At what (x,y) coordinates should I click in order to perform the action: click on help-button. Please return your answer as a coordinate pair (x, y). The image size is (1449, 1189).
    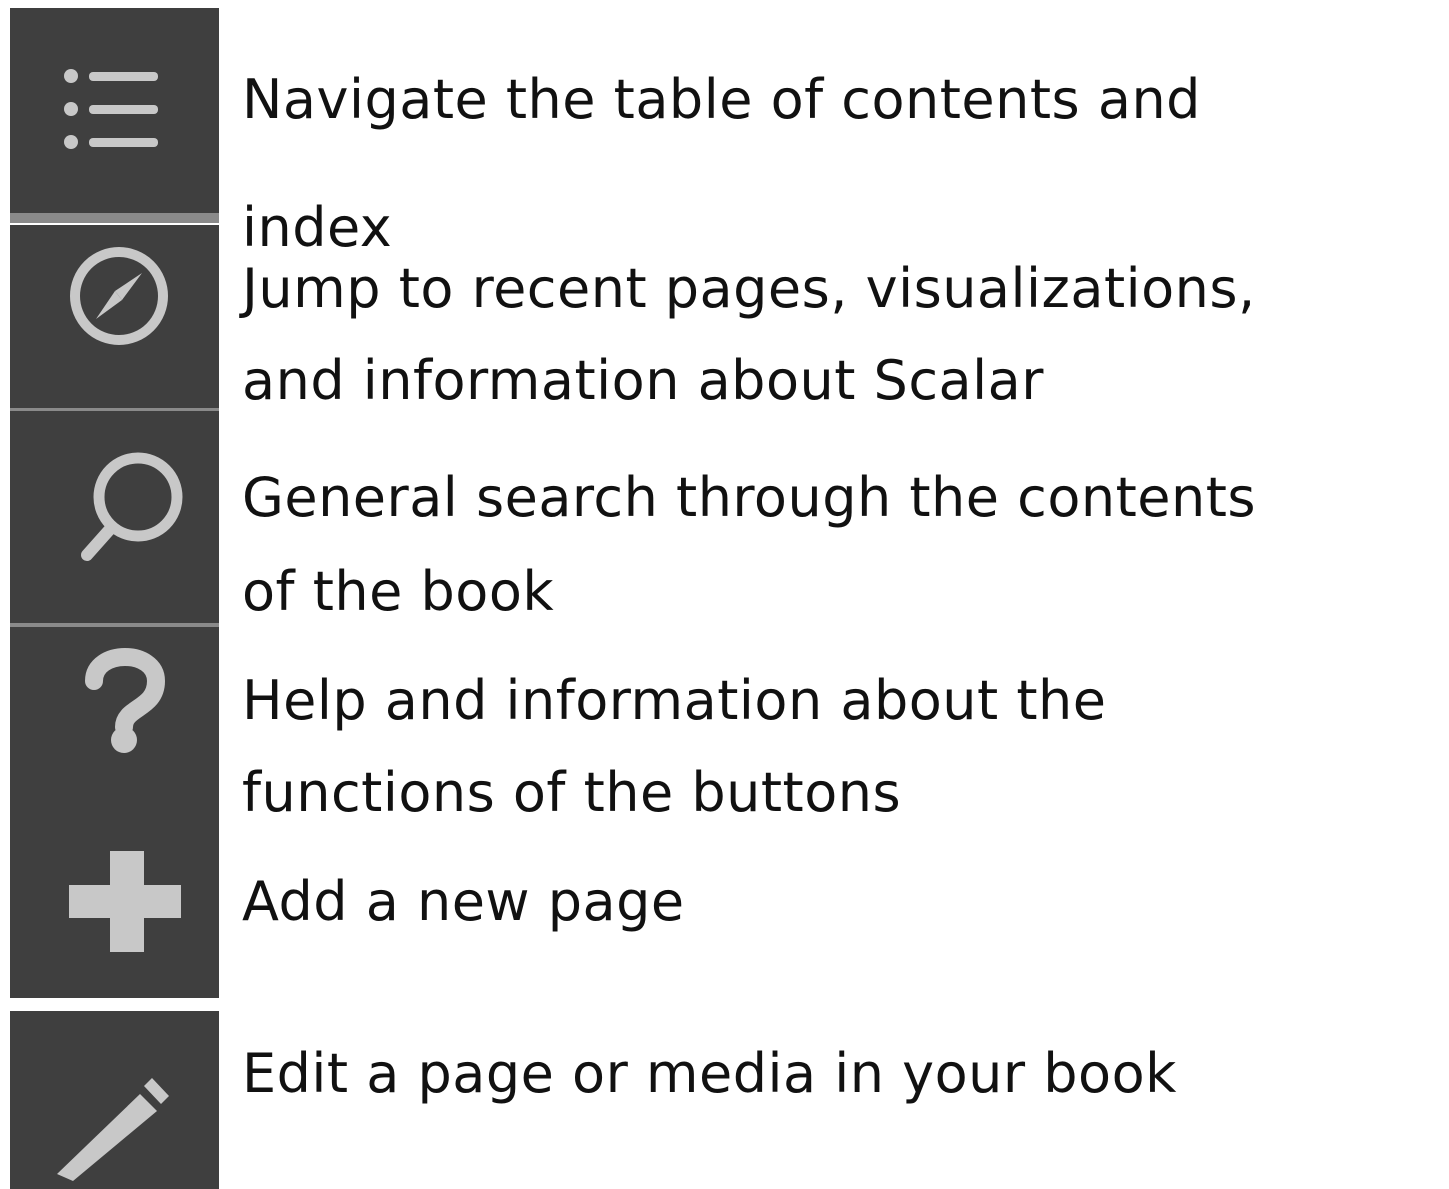
    Looking at the image, I should click on (114, 712).